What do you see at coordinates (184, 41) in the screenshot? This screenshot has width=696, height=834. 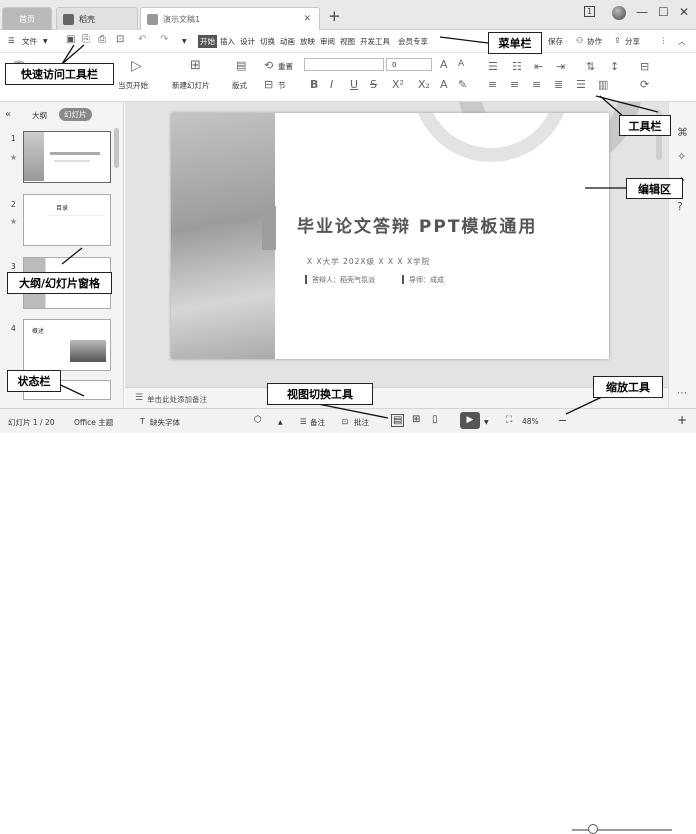 I see `customize-icon: ▼` at bounding box center [184, 41].